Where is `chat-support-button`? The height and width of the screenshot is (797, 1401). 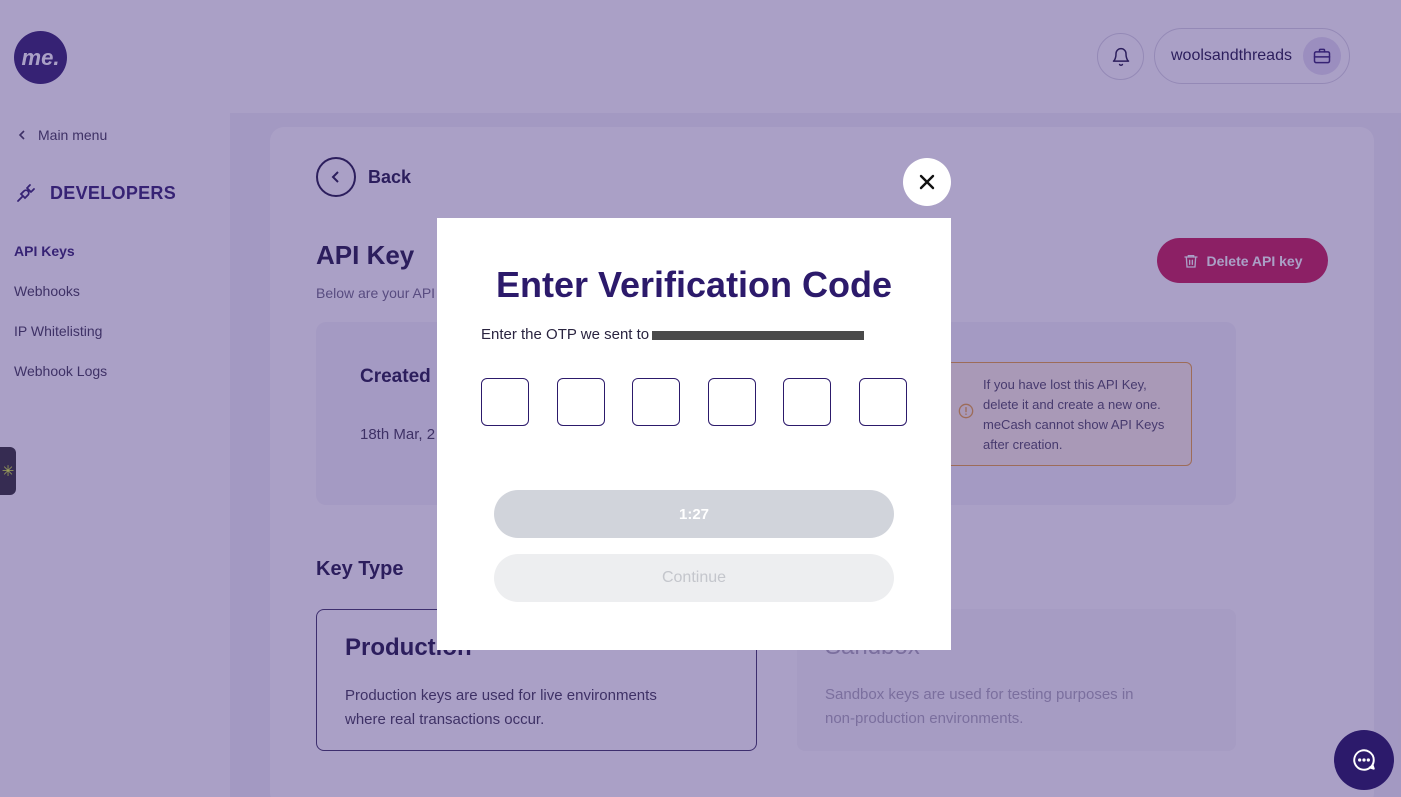 chat-support-button is located at coordinates (1364, 760).